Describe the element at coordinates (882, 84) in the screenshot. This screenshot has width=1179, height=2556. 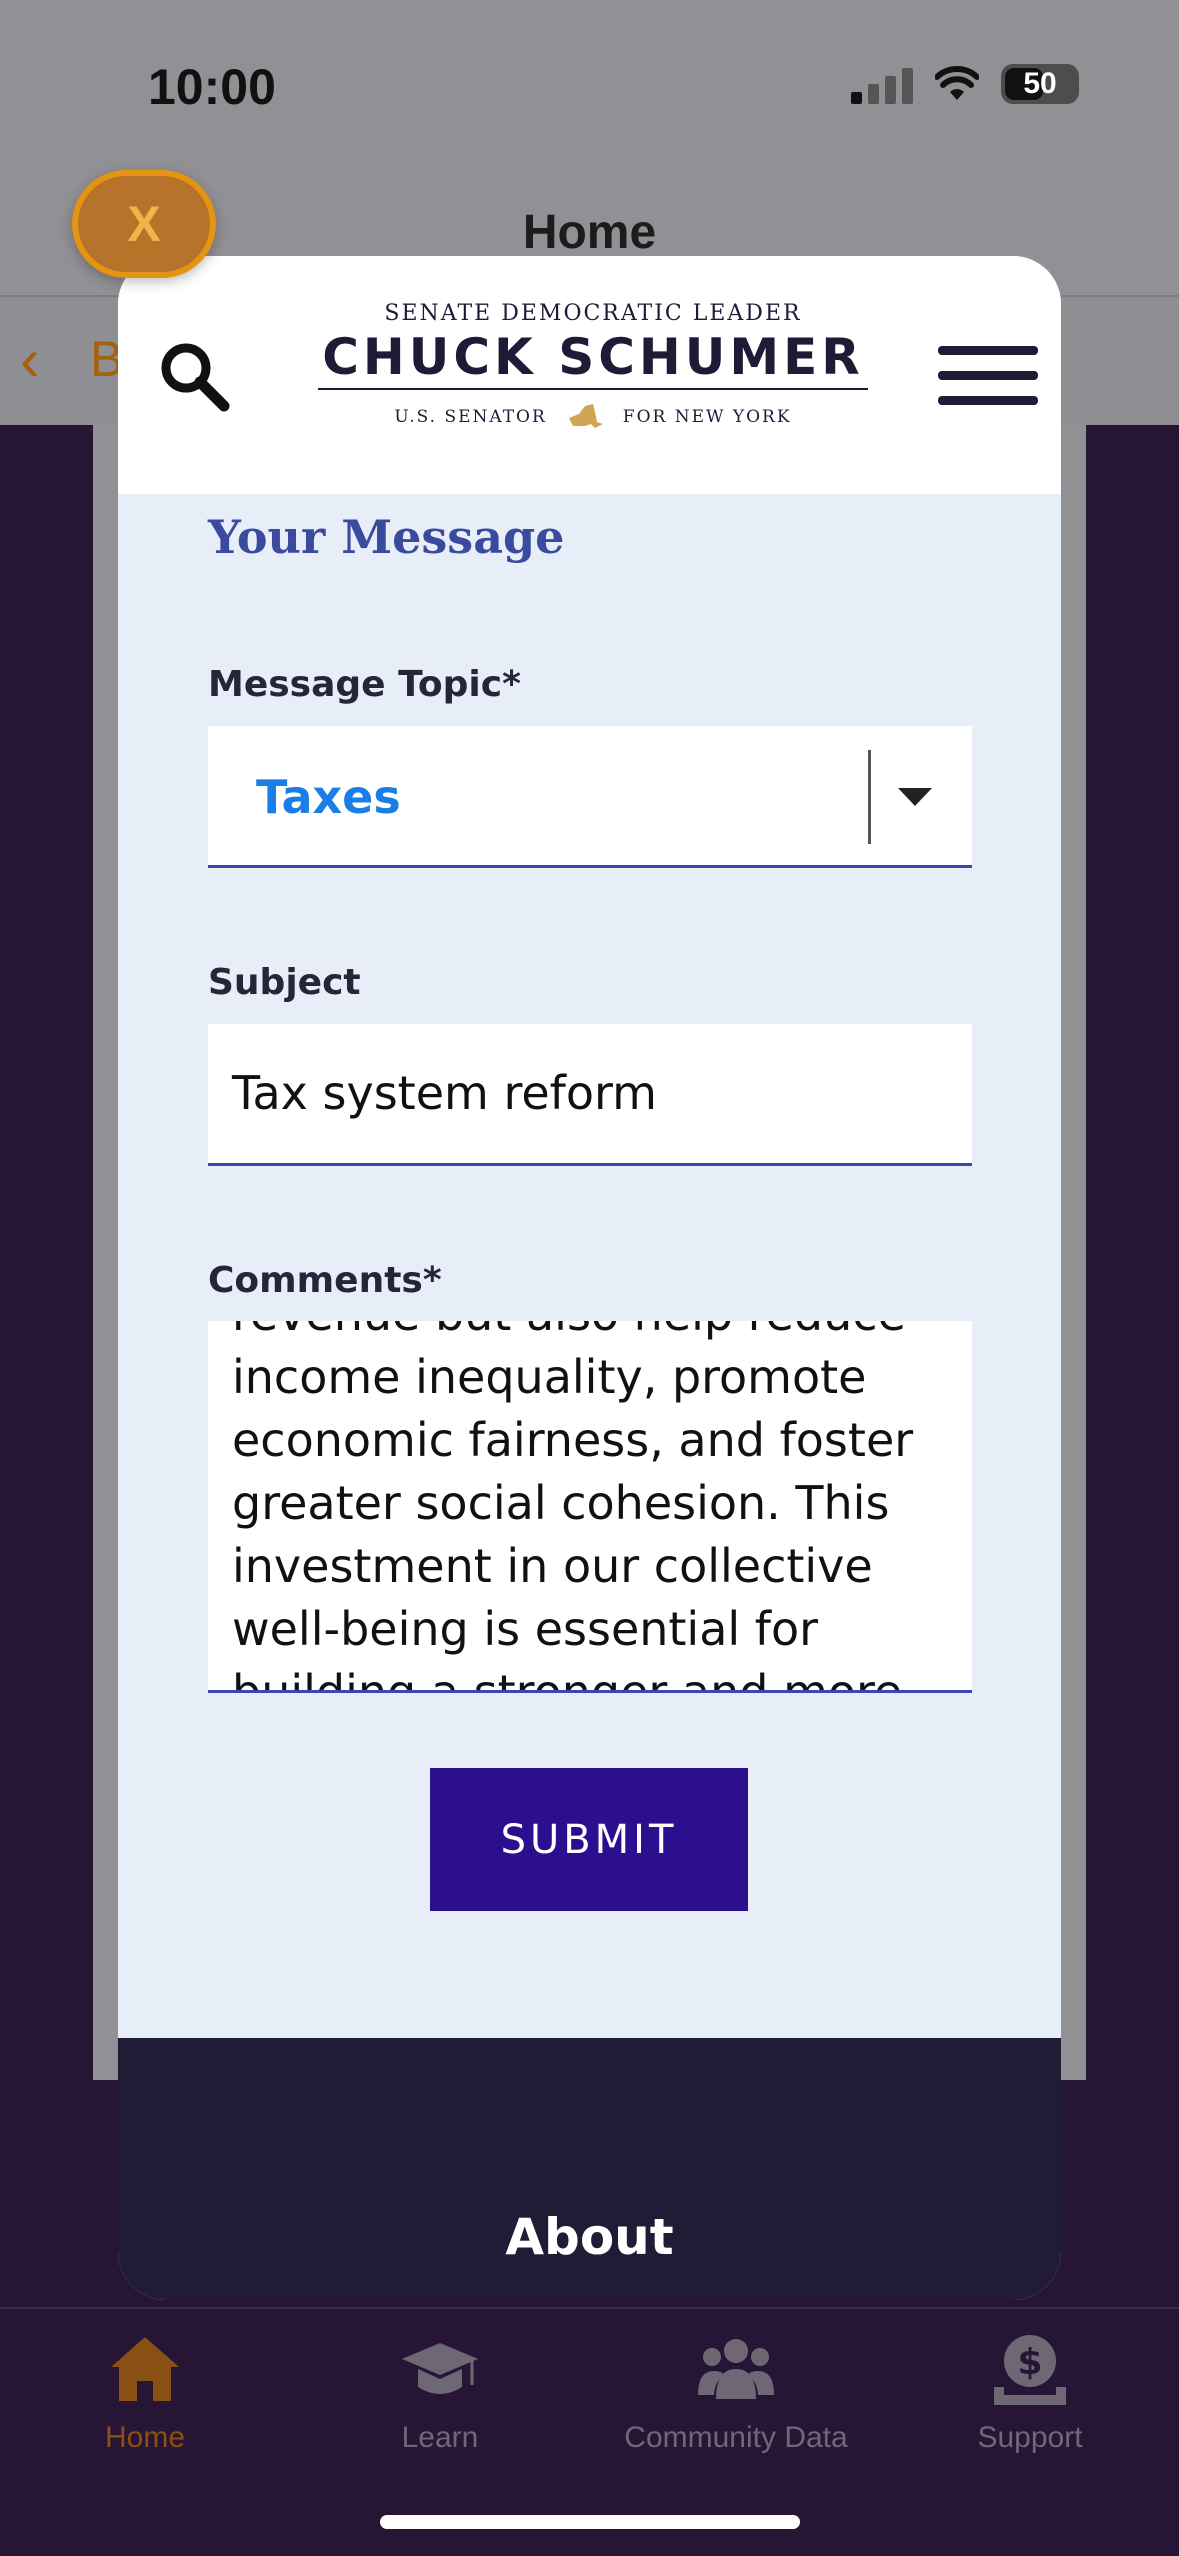
I see `cellular-signal-icon` at that location.